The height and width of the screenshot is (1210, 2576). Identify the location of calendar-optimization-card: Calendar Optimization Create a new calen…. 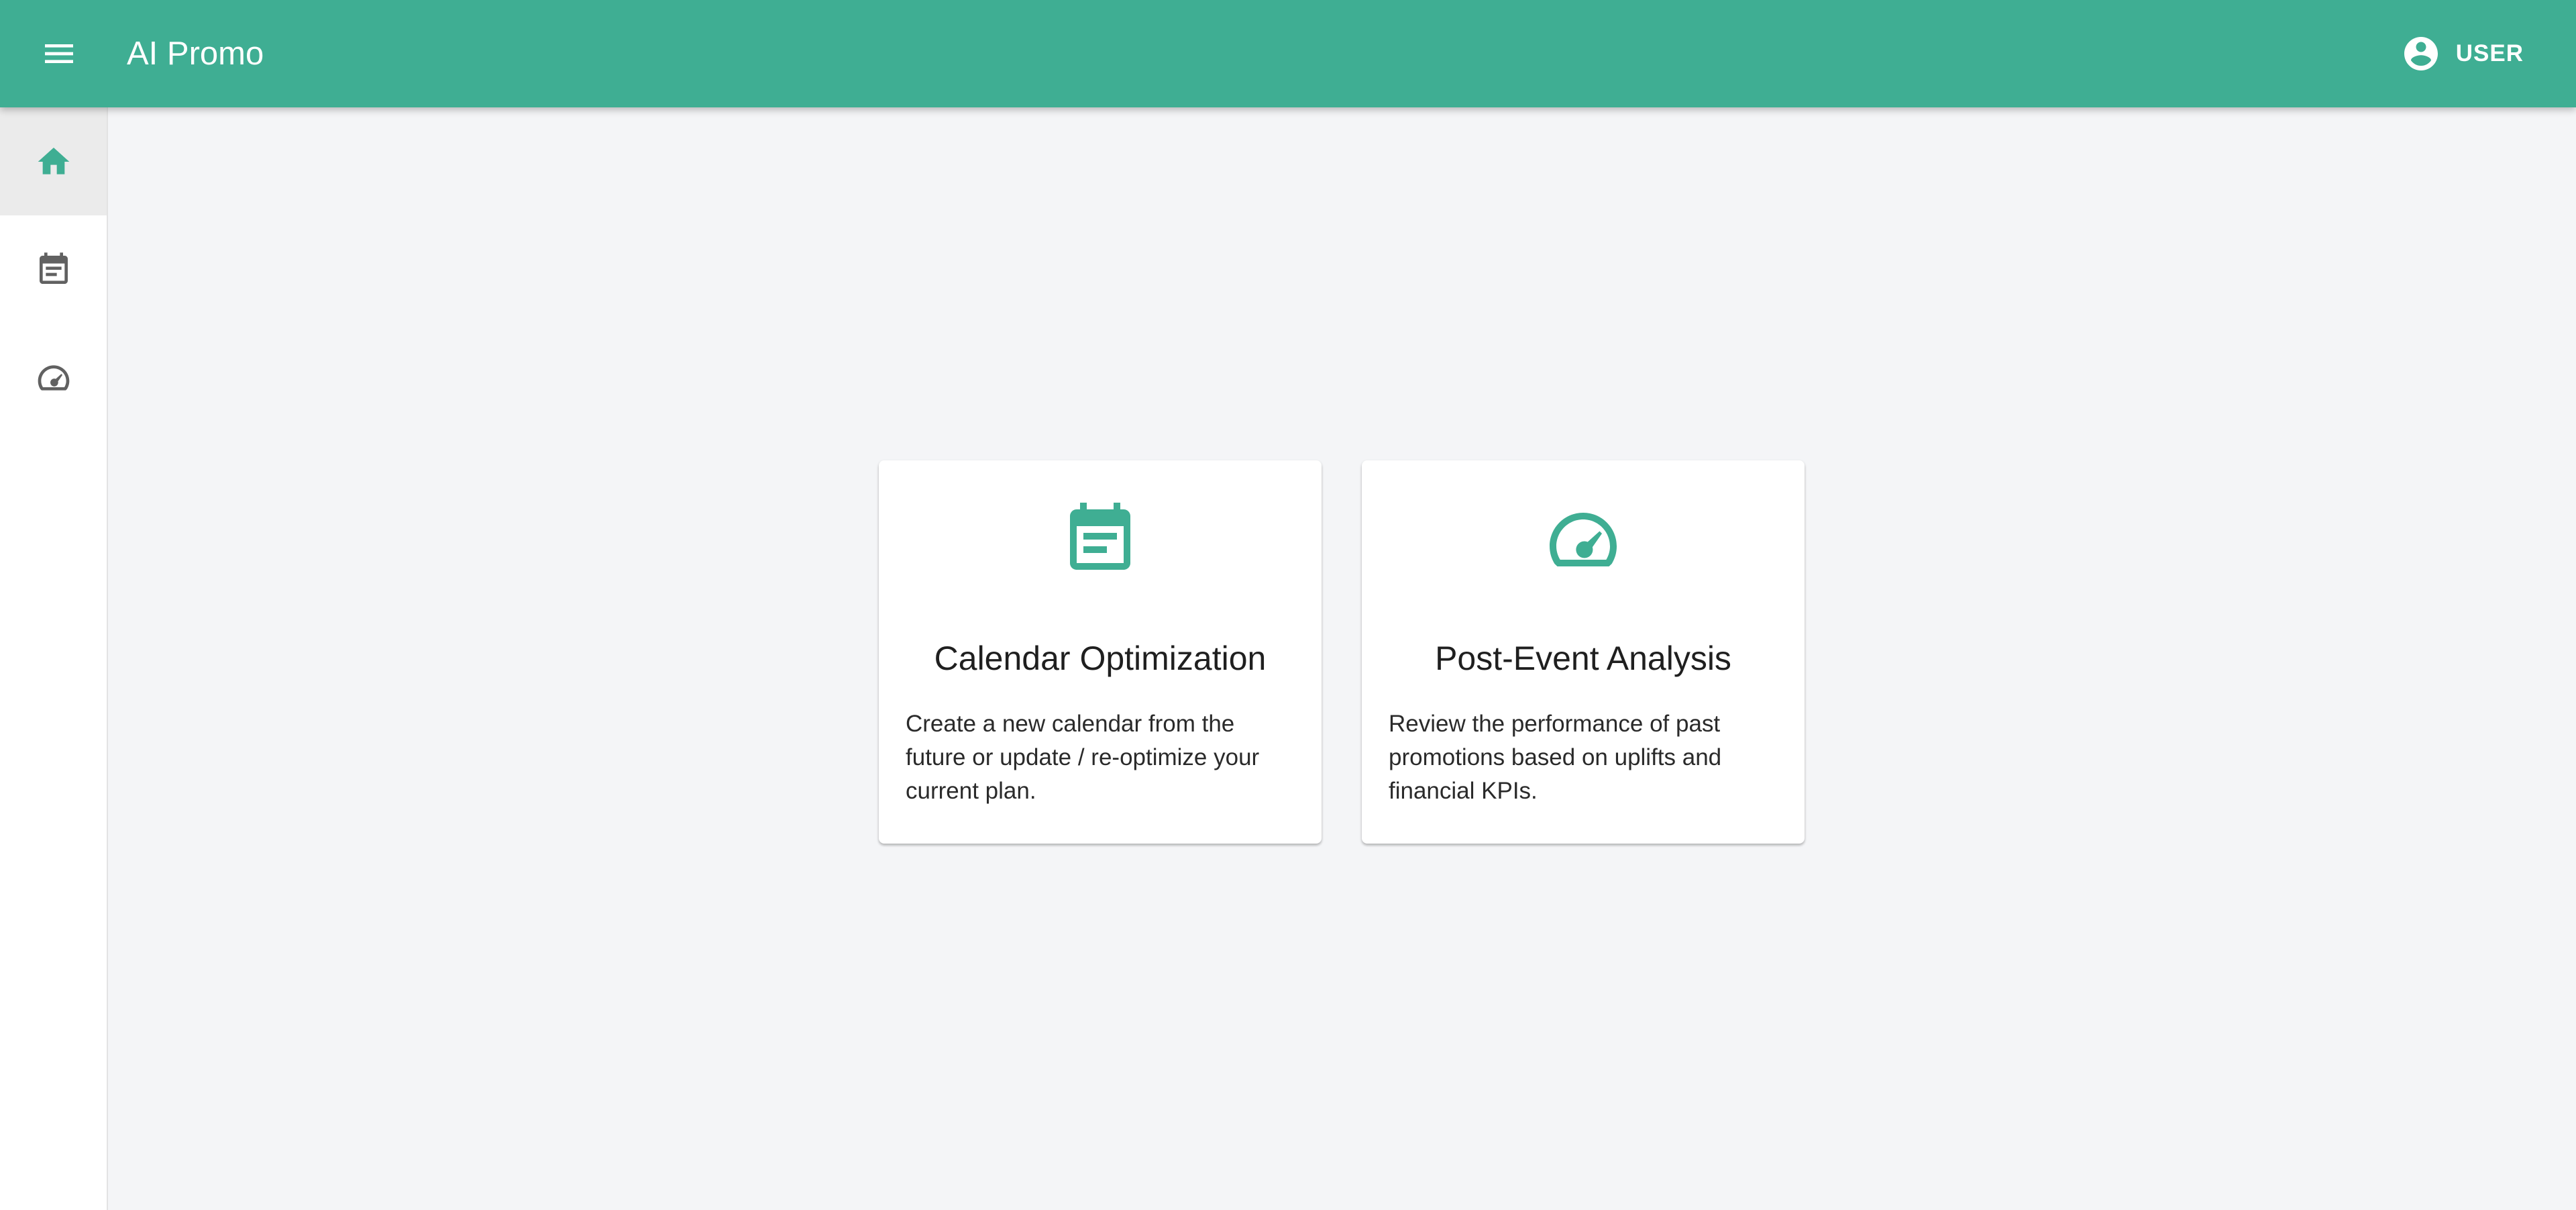
(1100, 652).